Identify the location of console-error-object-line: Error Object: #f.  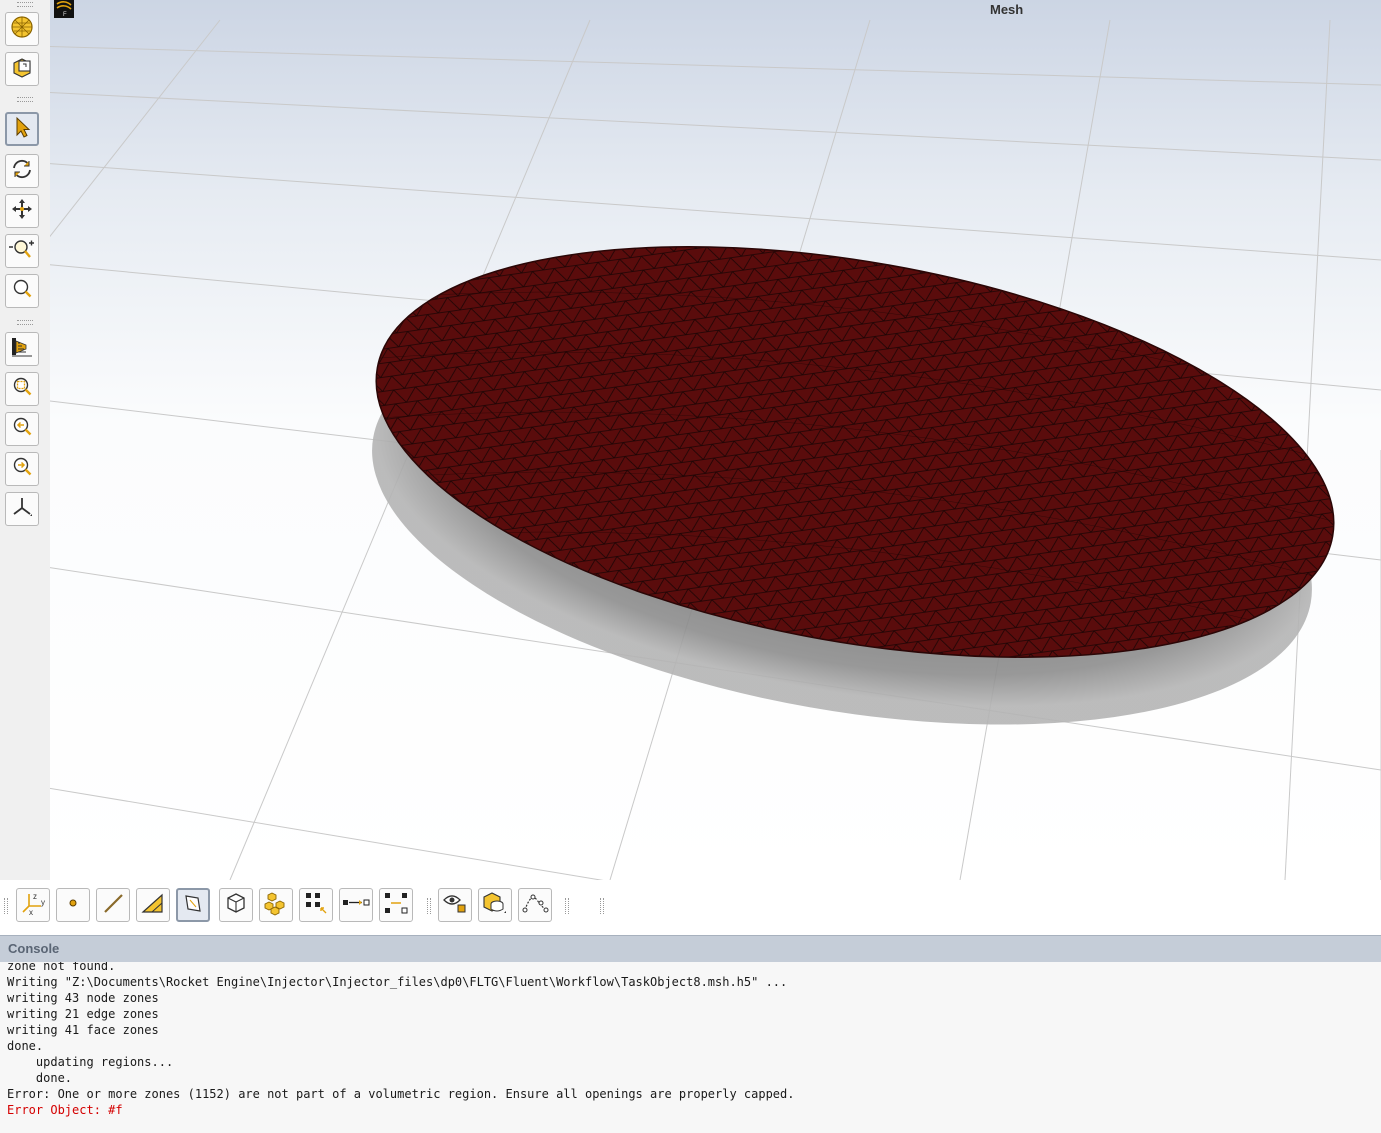
(65, 1110).